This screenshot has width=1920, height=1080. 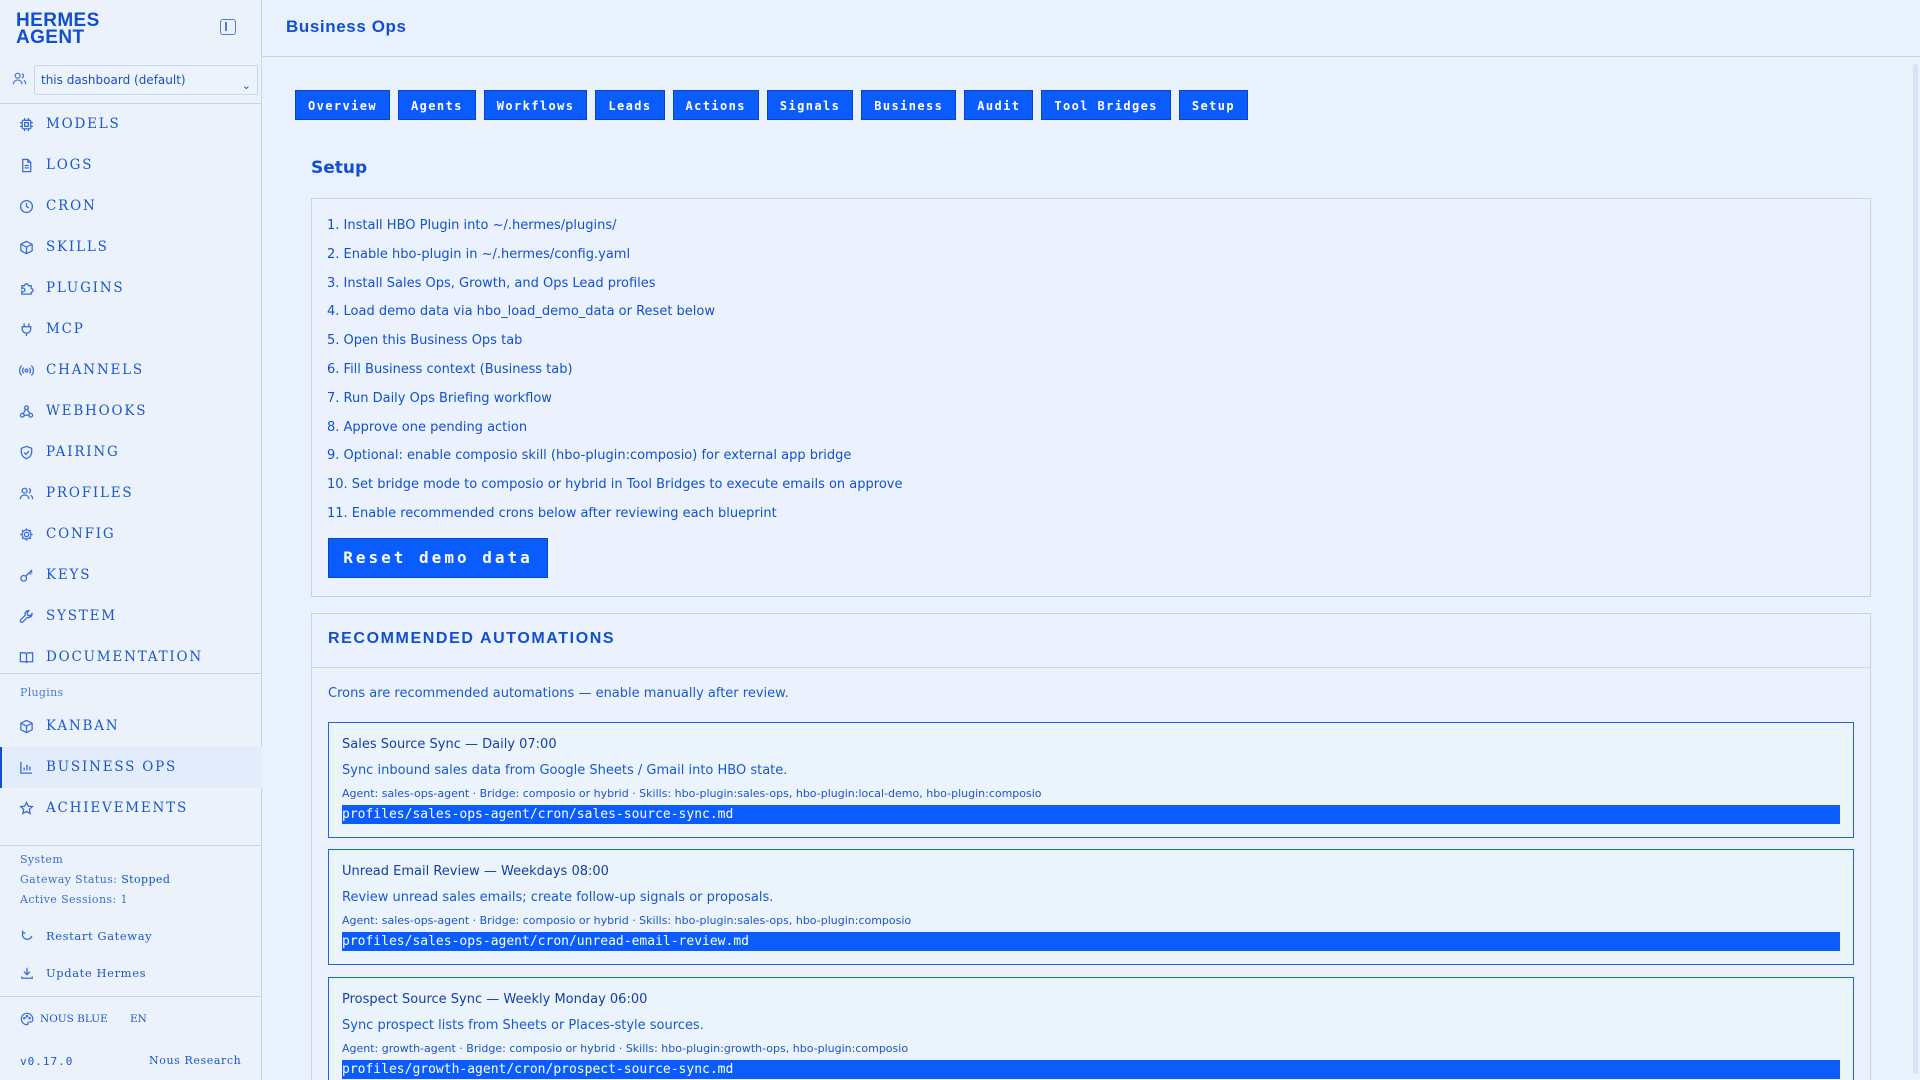 What do you see at coordinates (74, 899) in the screenshot?
I see `active-sessions: Active Sessions: 1` at bounding box center [74, 899].